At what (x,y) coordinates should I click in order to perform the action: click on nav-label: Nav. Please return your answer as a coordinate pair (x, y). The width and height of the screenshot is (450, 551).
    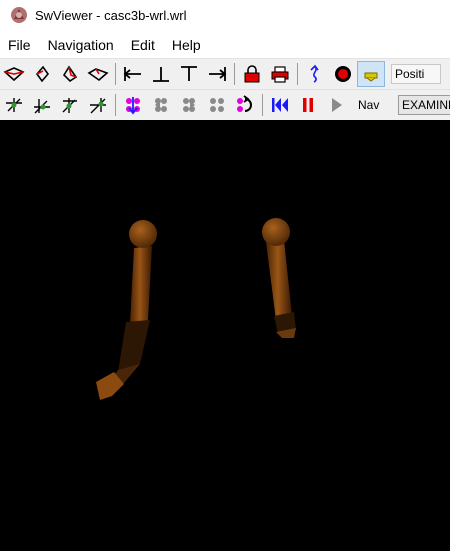
    Looking at the image, I should click on (375, 105).